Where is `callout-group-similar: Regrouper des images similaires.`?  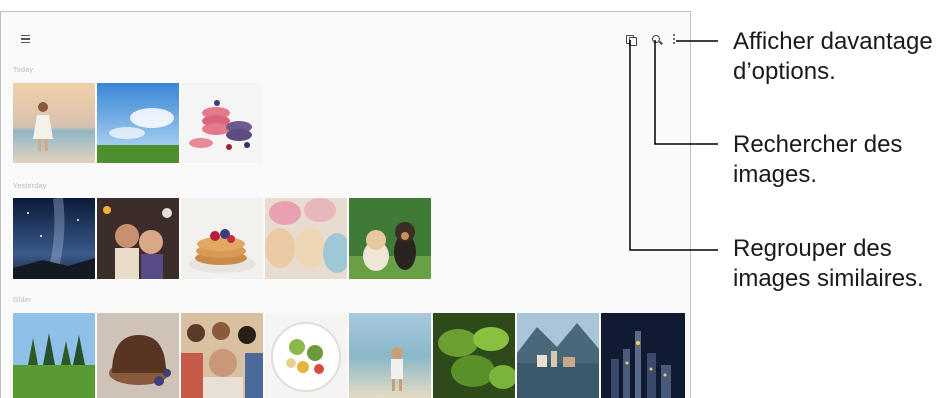
callout-group-similar: Regrouper des images similaires. is located at coordinates (828, 264).